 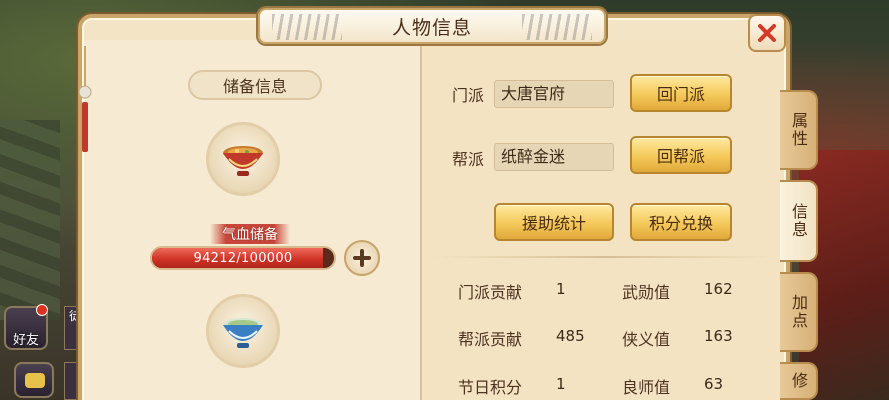 I want to click on soup-bowl-icon, so click(x=243, y=161).